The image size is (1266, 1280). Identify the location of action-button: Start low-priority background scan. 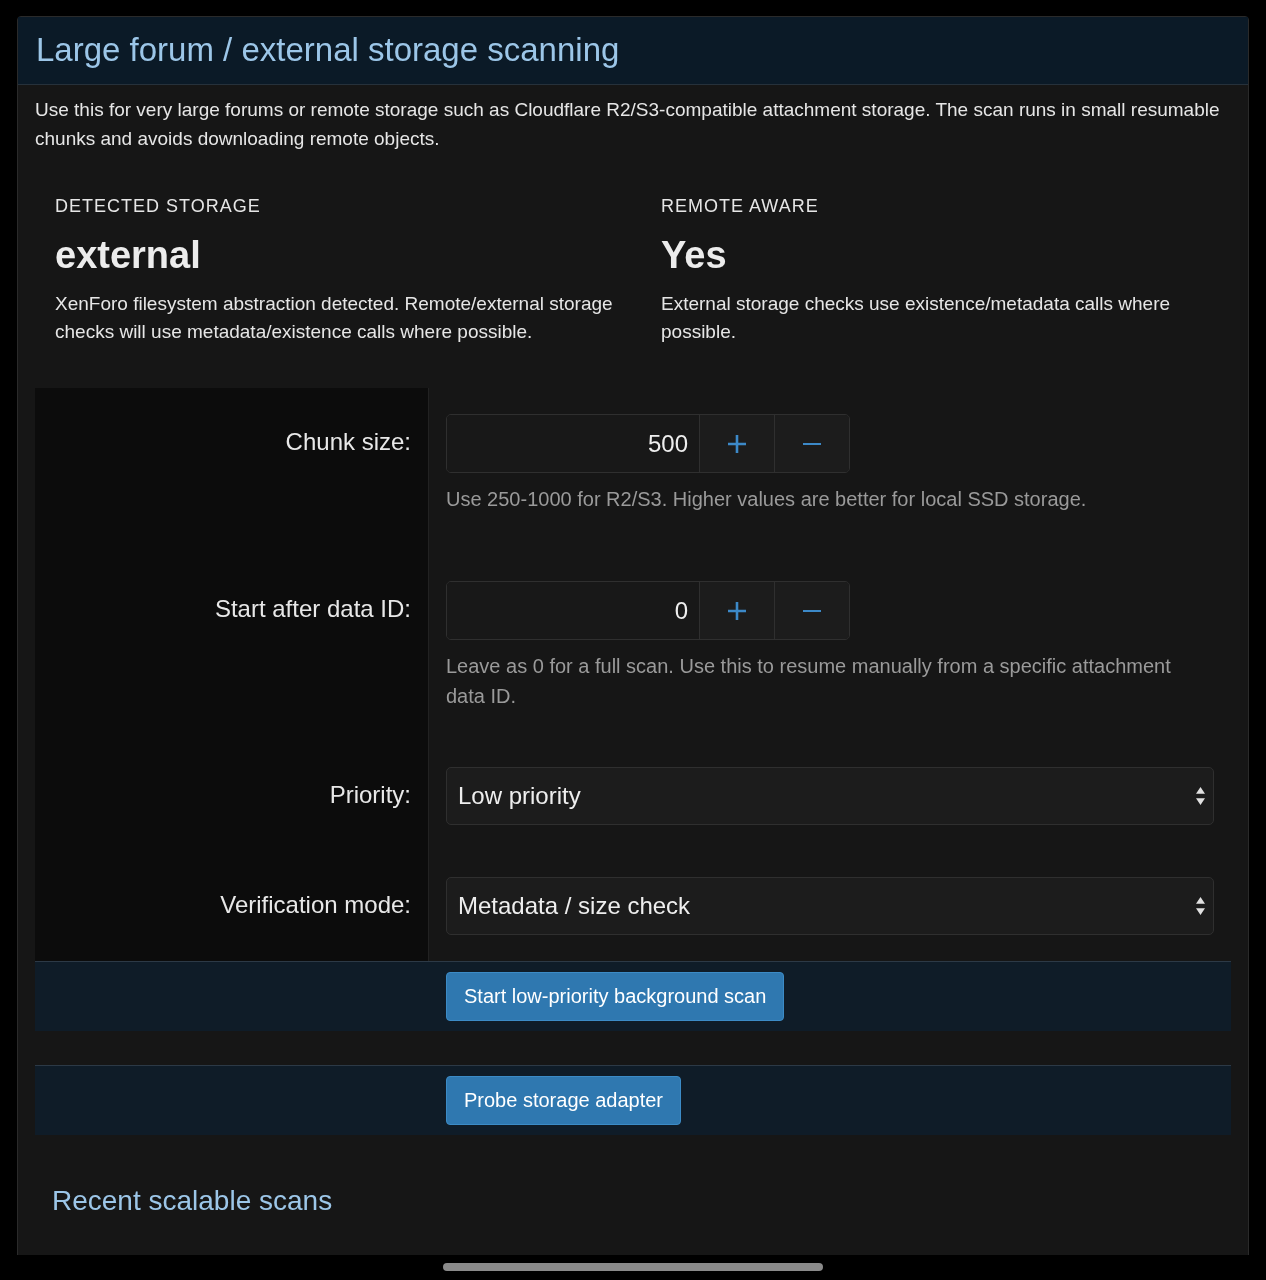
(615, 996).